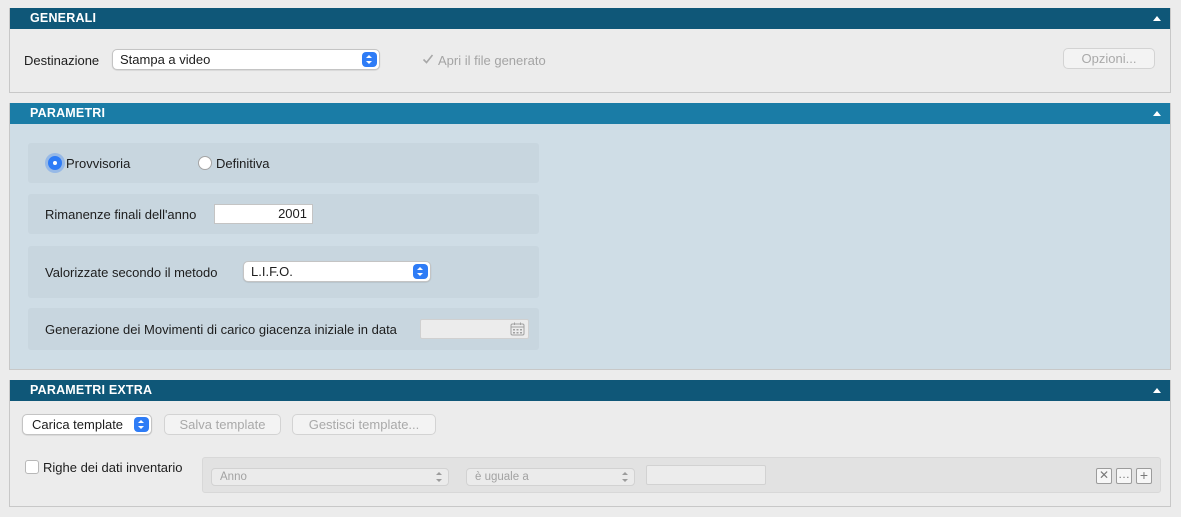 This screenshot has height=517, width=1181. Describe the element at coordinates (517, 329) in the screenshot. I see `calendar-icon` at that location.